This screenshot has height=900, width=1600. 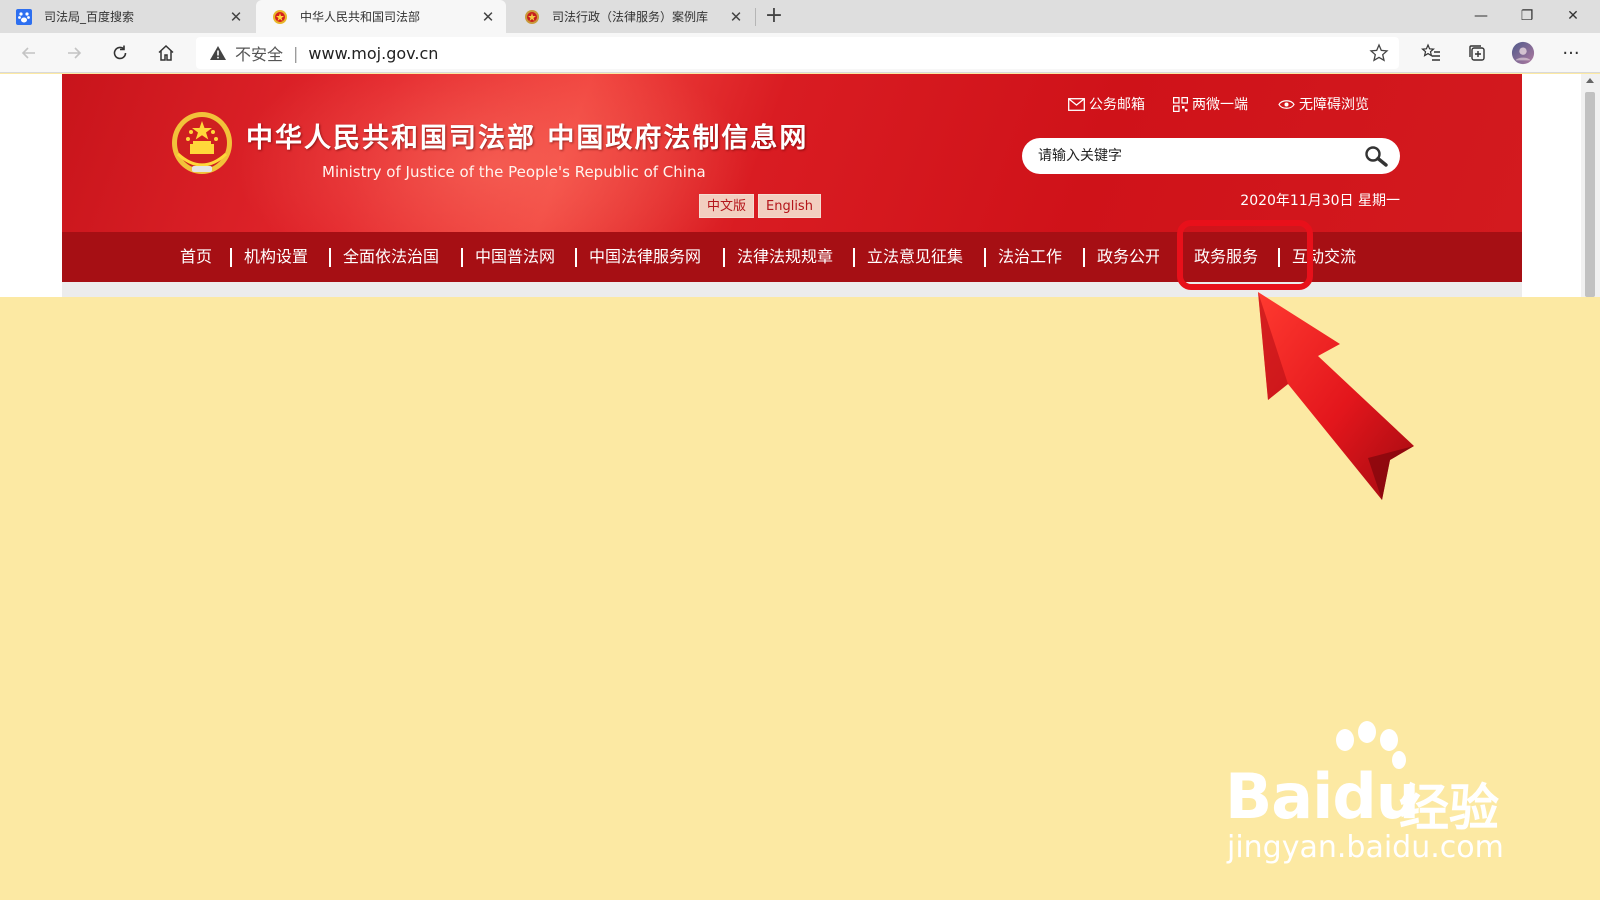 I want to click on maximize-button: ❐, so click(x=1527, y=16).